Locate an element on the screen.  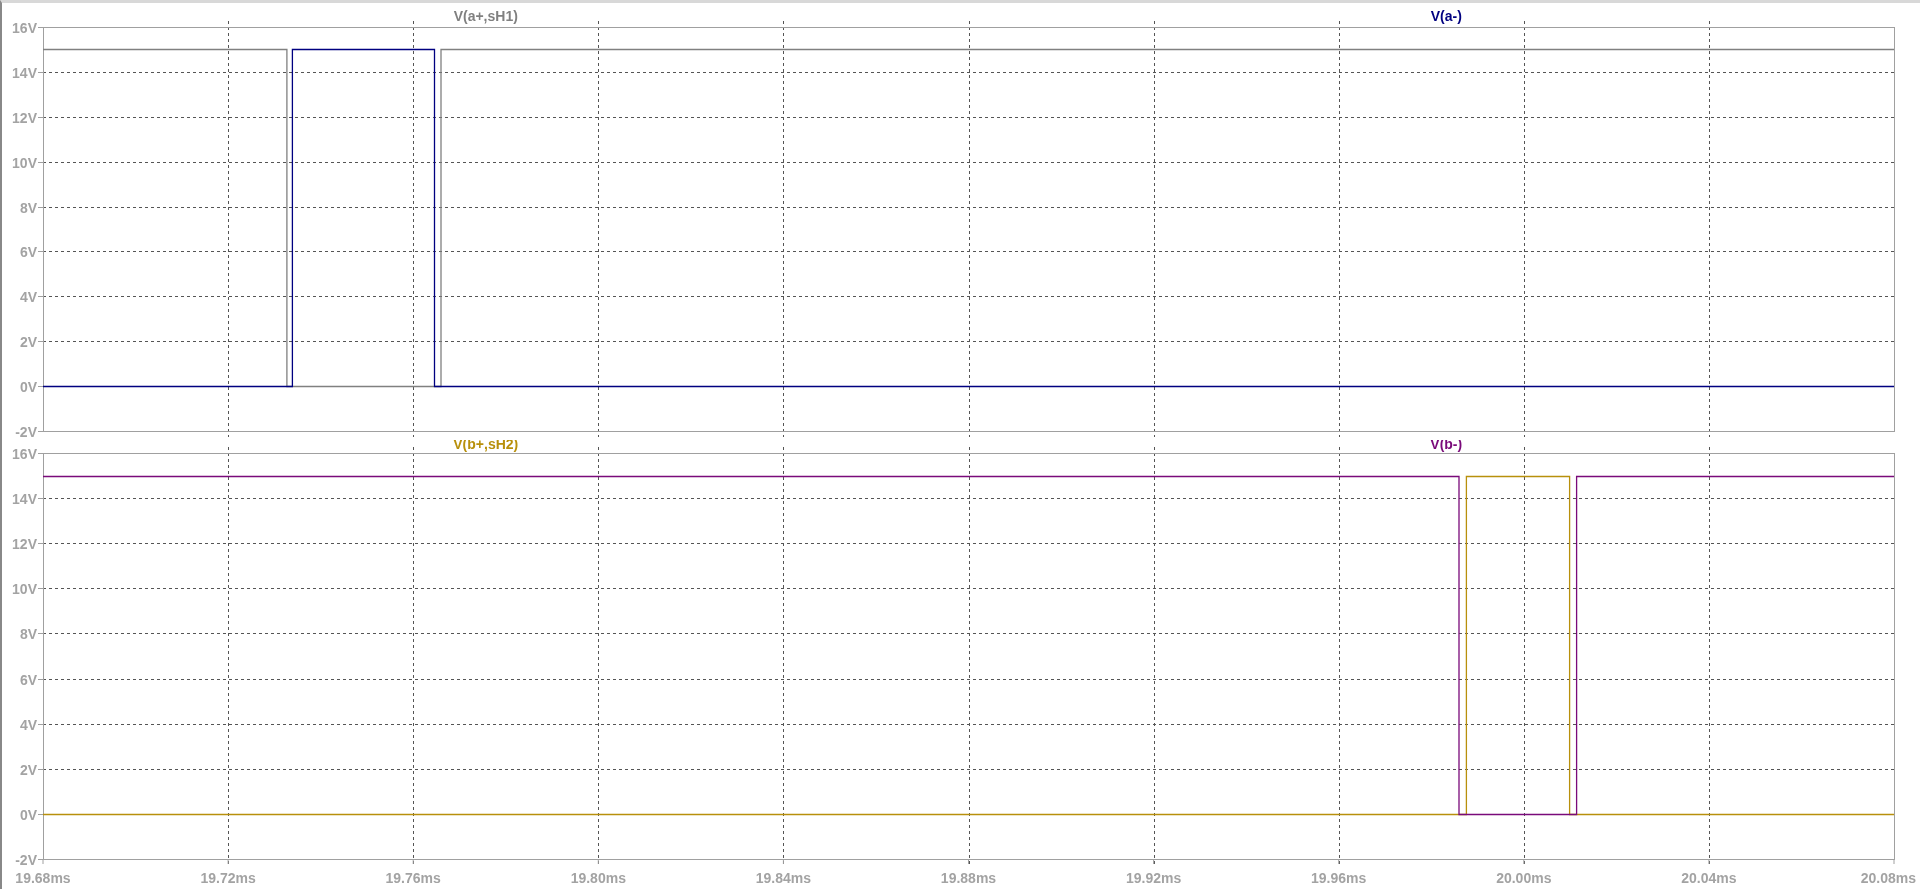
x-axis-label: 19.92ms is located at coordinates (1153, 878).